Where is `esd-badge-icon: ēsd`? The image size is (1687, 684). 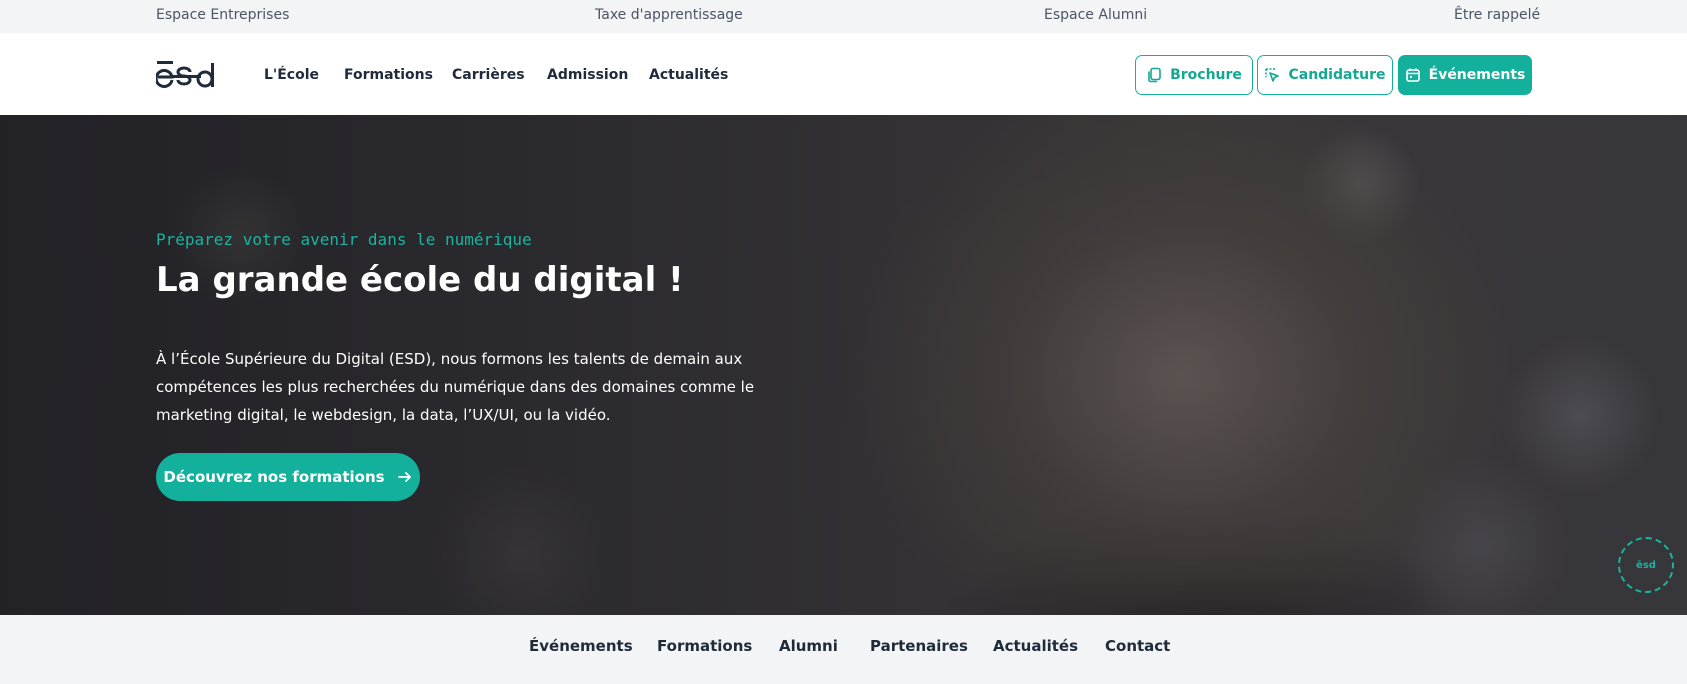 esd-badge-icon: ēsd is located at coordinates (1646, 565).